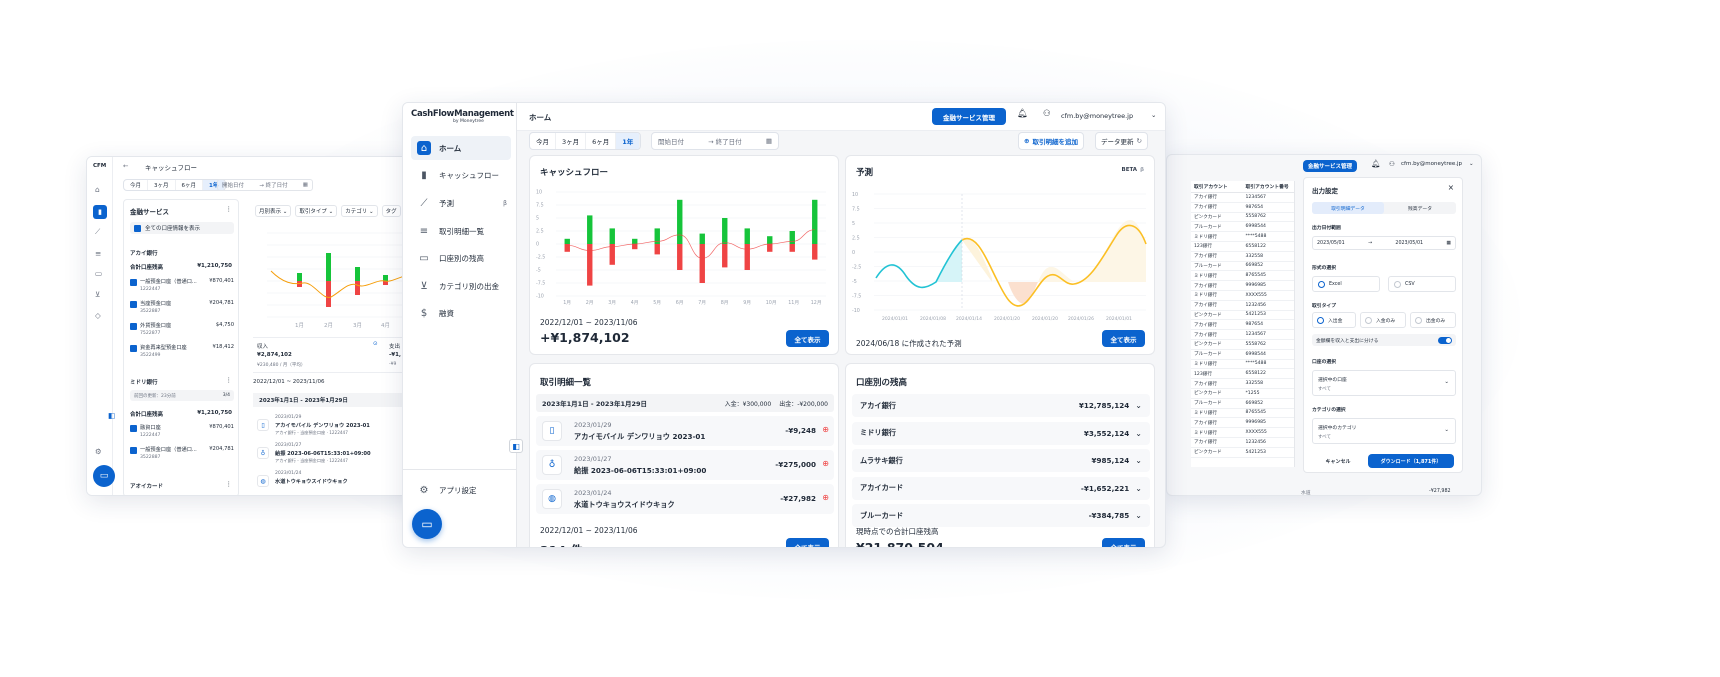  I want to click on cat-select: 選択中のカテゴリ すべて ⌄, so click(1384, 431).